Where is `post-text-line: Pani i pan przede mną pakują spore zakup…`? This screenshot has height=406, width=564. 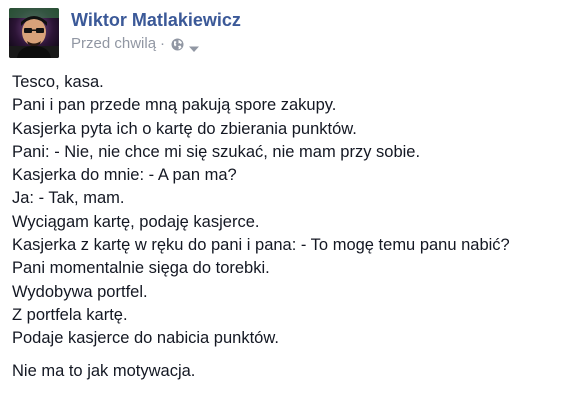
post-text-line: Pani i pan przede mną pakują spore zakup… is located at coordinates (174, 105).